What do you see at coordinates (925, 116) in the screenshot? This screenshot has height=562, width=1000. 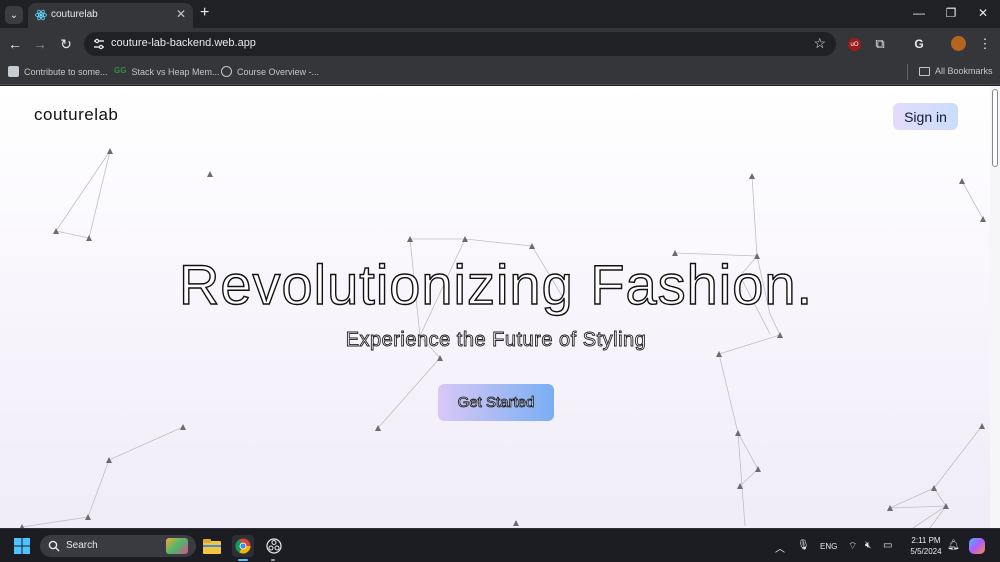 I see `sign-in-button: Sign in` at bounding box center [925, 116].